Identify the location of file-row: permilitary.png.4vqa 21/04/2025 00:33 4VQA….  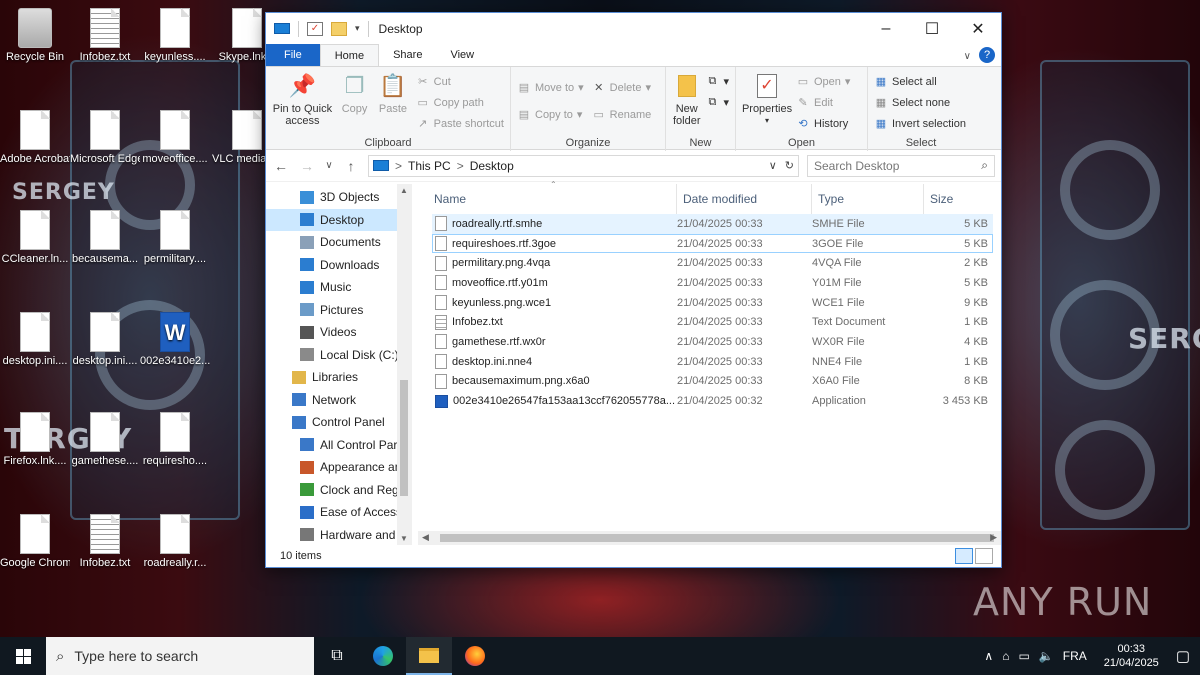
(712, 263).